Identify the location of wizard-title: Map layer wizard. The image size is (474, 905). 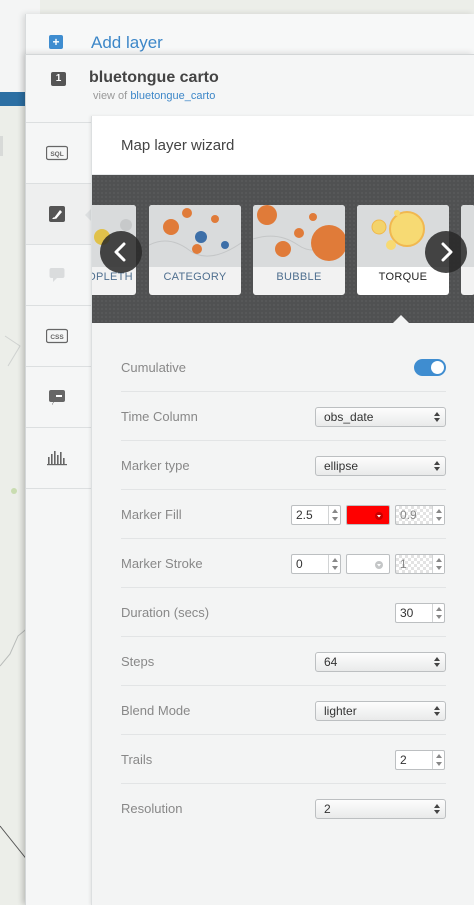
(178, 145).